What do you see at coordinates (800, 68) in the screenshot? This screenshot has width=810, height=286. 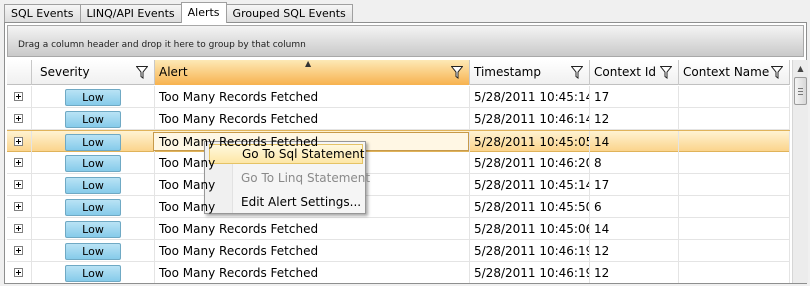 I see `scroll-up-arrow-icon: ▲` at bounding box center [800, 68].